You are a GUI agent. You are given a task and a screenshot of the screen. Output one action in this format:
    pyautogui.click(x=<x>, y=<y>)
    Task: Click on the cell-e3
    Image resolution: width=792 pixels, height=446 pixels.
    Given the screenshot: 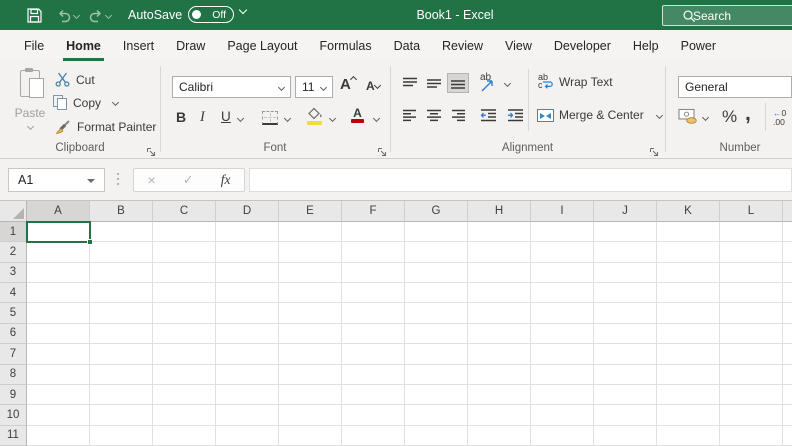 What is the action you would take?
    pyautogui.click(x=310, y=273)
    